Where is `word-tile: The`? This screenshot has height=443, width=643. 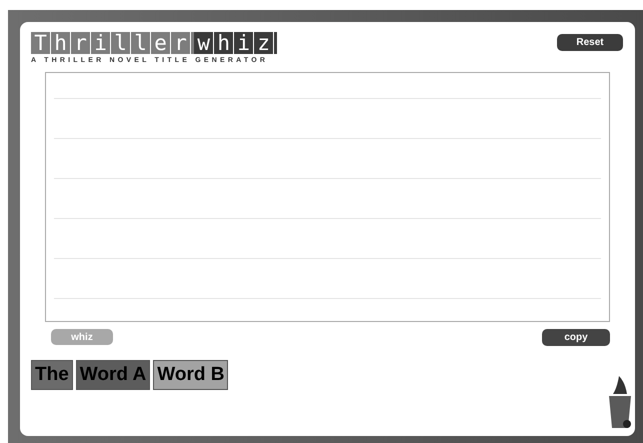
word-tile: The is located at coordinates (52, 375).